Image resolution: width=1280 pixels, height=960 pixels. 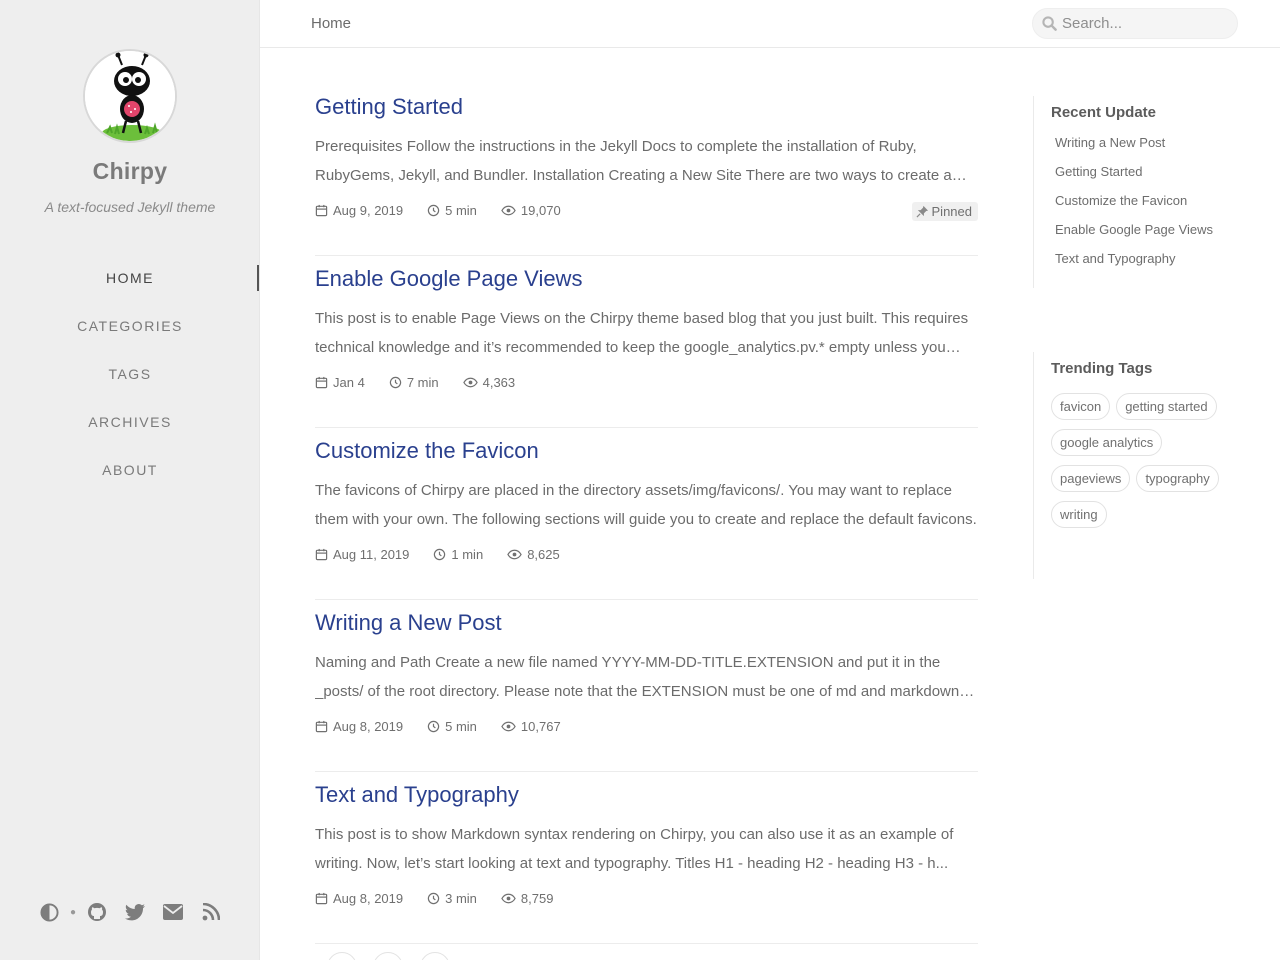 I want to click on tag-chip: typography, so click(x=1177, y=478).